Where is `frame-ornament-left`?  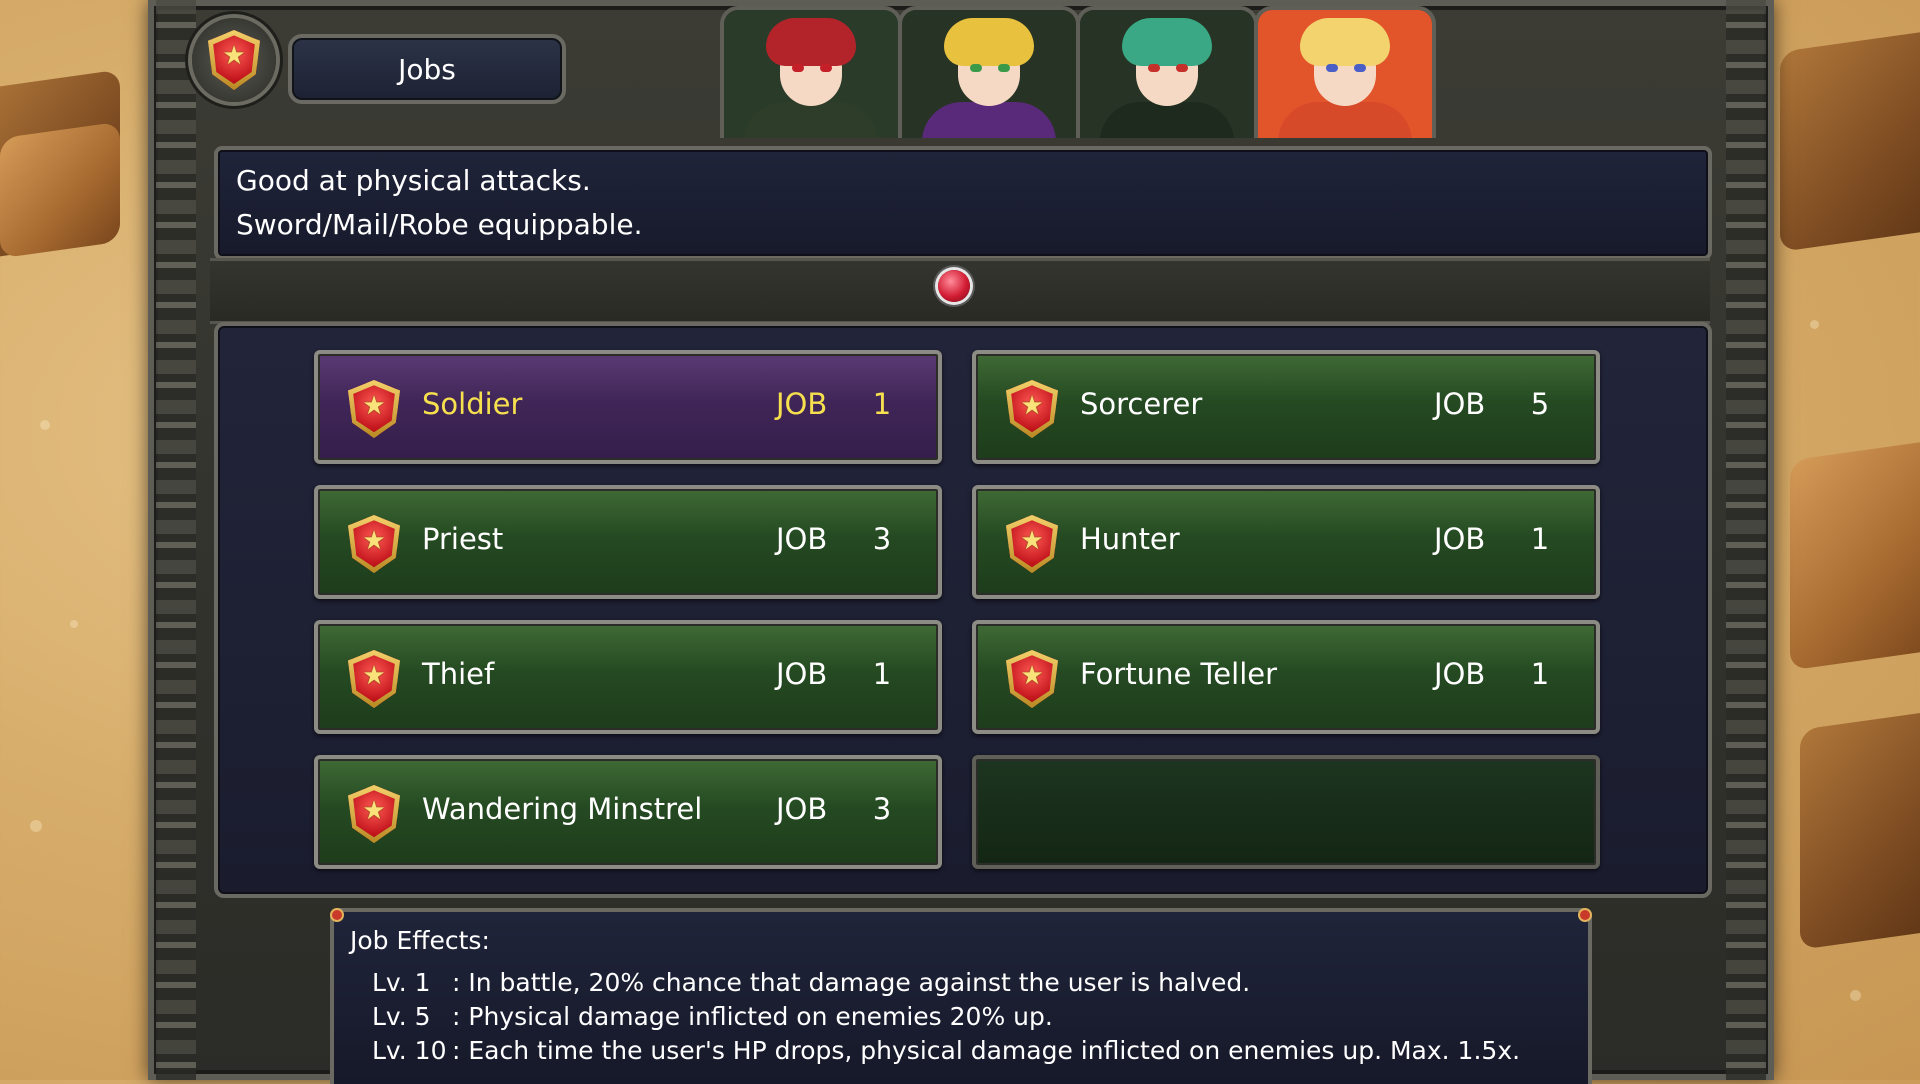 frame-ornament-left is located at coordinates (176, 540).